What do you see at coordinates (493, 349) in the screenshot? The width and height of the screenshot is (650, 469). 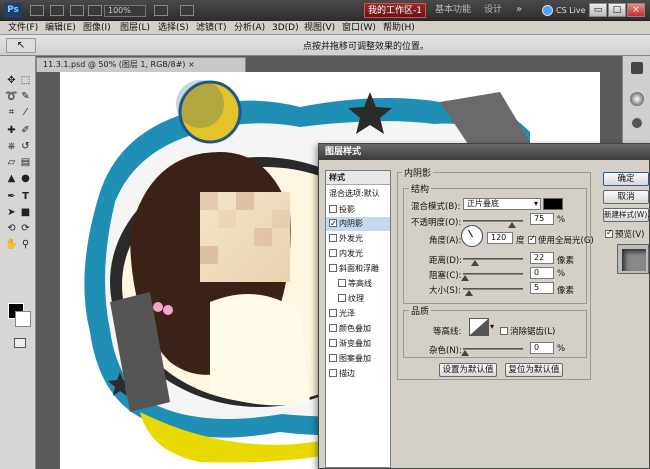 I see `noise-slider` at bounding box center [493, 349].